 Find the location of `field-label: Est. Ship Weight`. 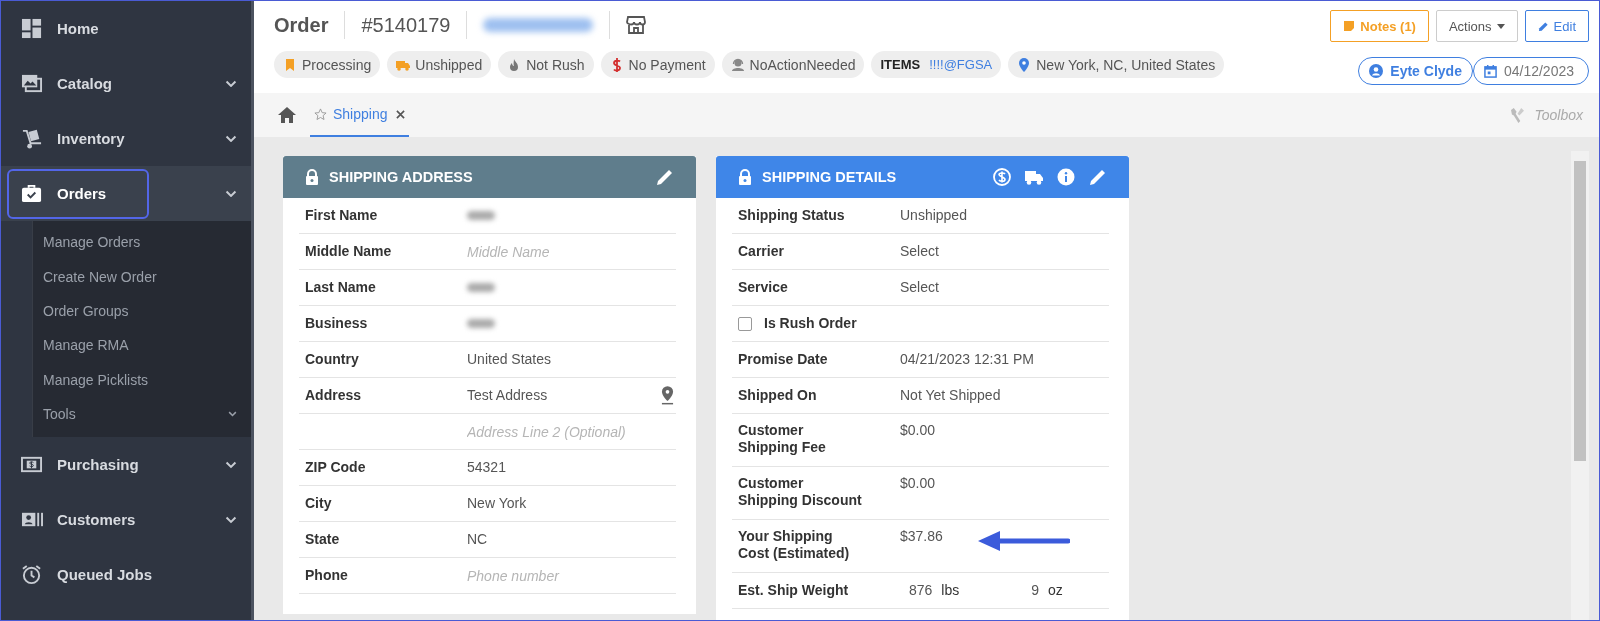

field-label: Est. Ship Weight is located at coordinates (793, 590).